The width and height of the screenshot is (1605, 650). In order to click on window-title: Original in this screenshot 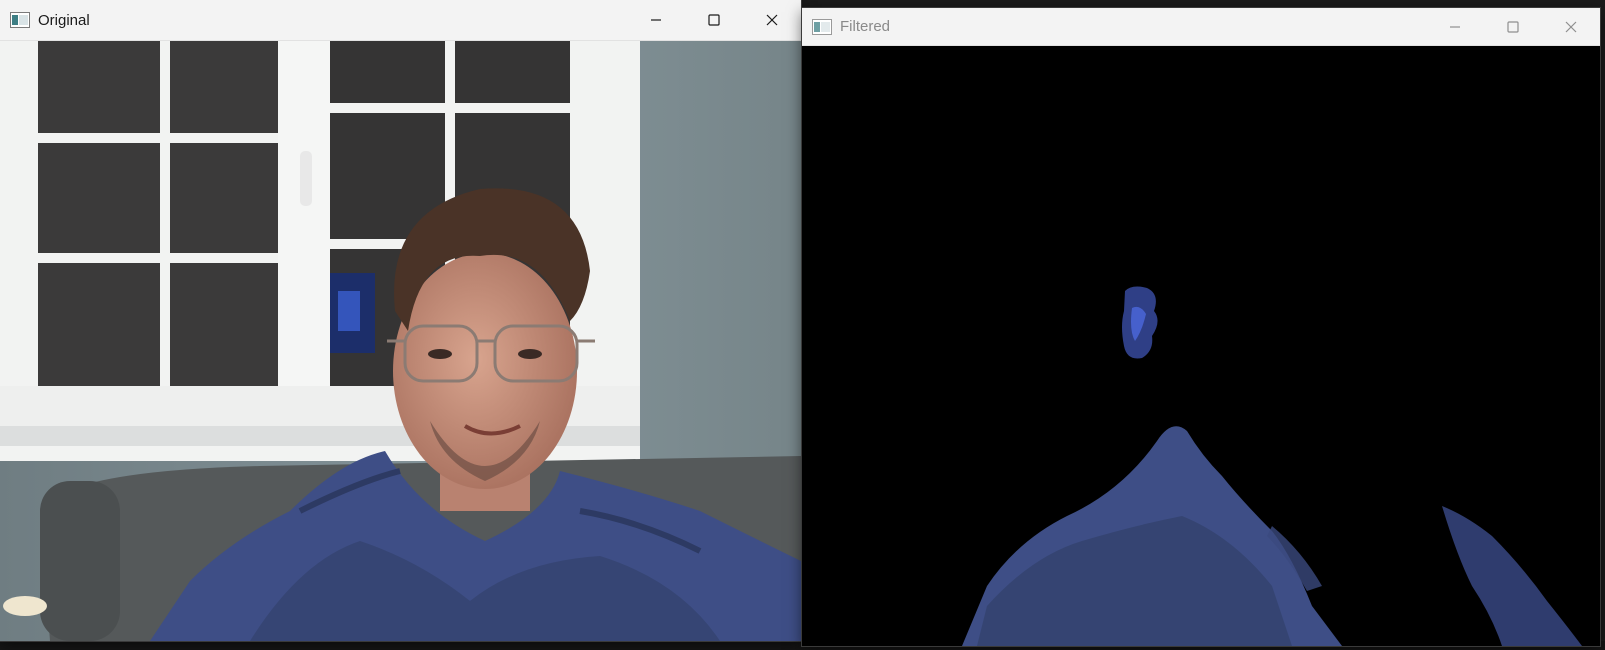, I will do `click(64, 20)`.